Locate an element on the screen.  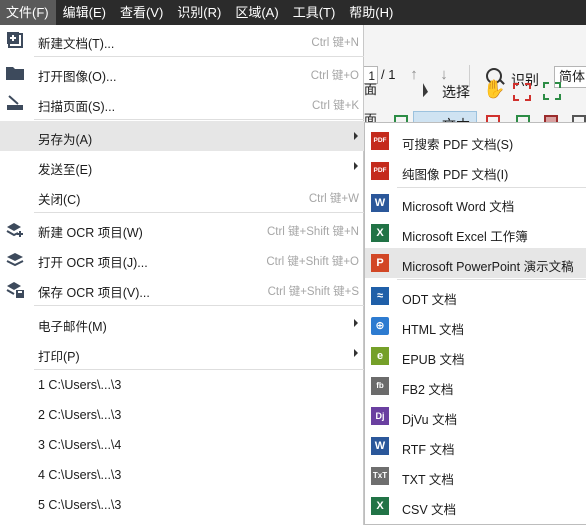
save-as-excel: X Microsoft Excel 工作簿 is located at coordinates (475, 233).